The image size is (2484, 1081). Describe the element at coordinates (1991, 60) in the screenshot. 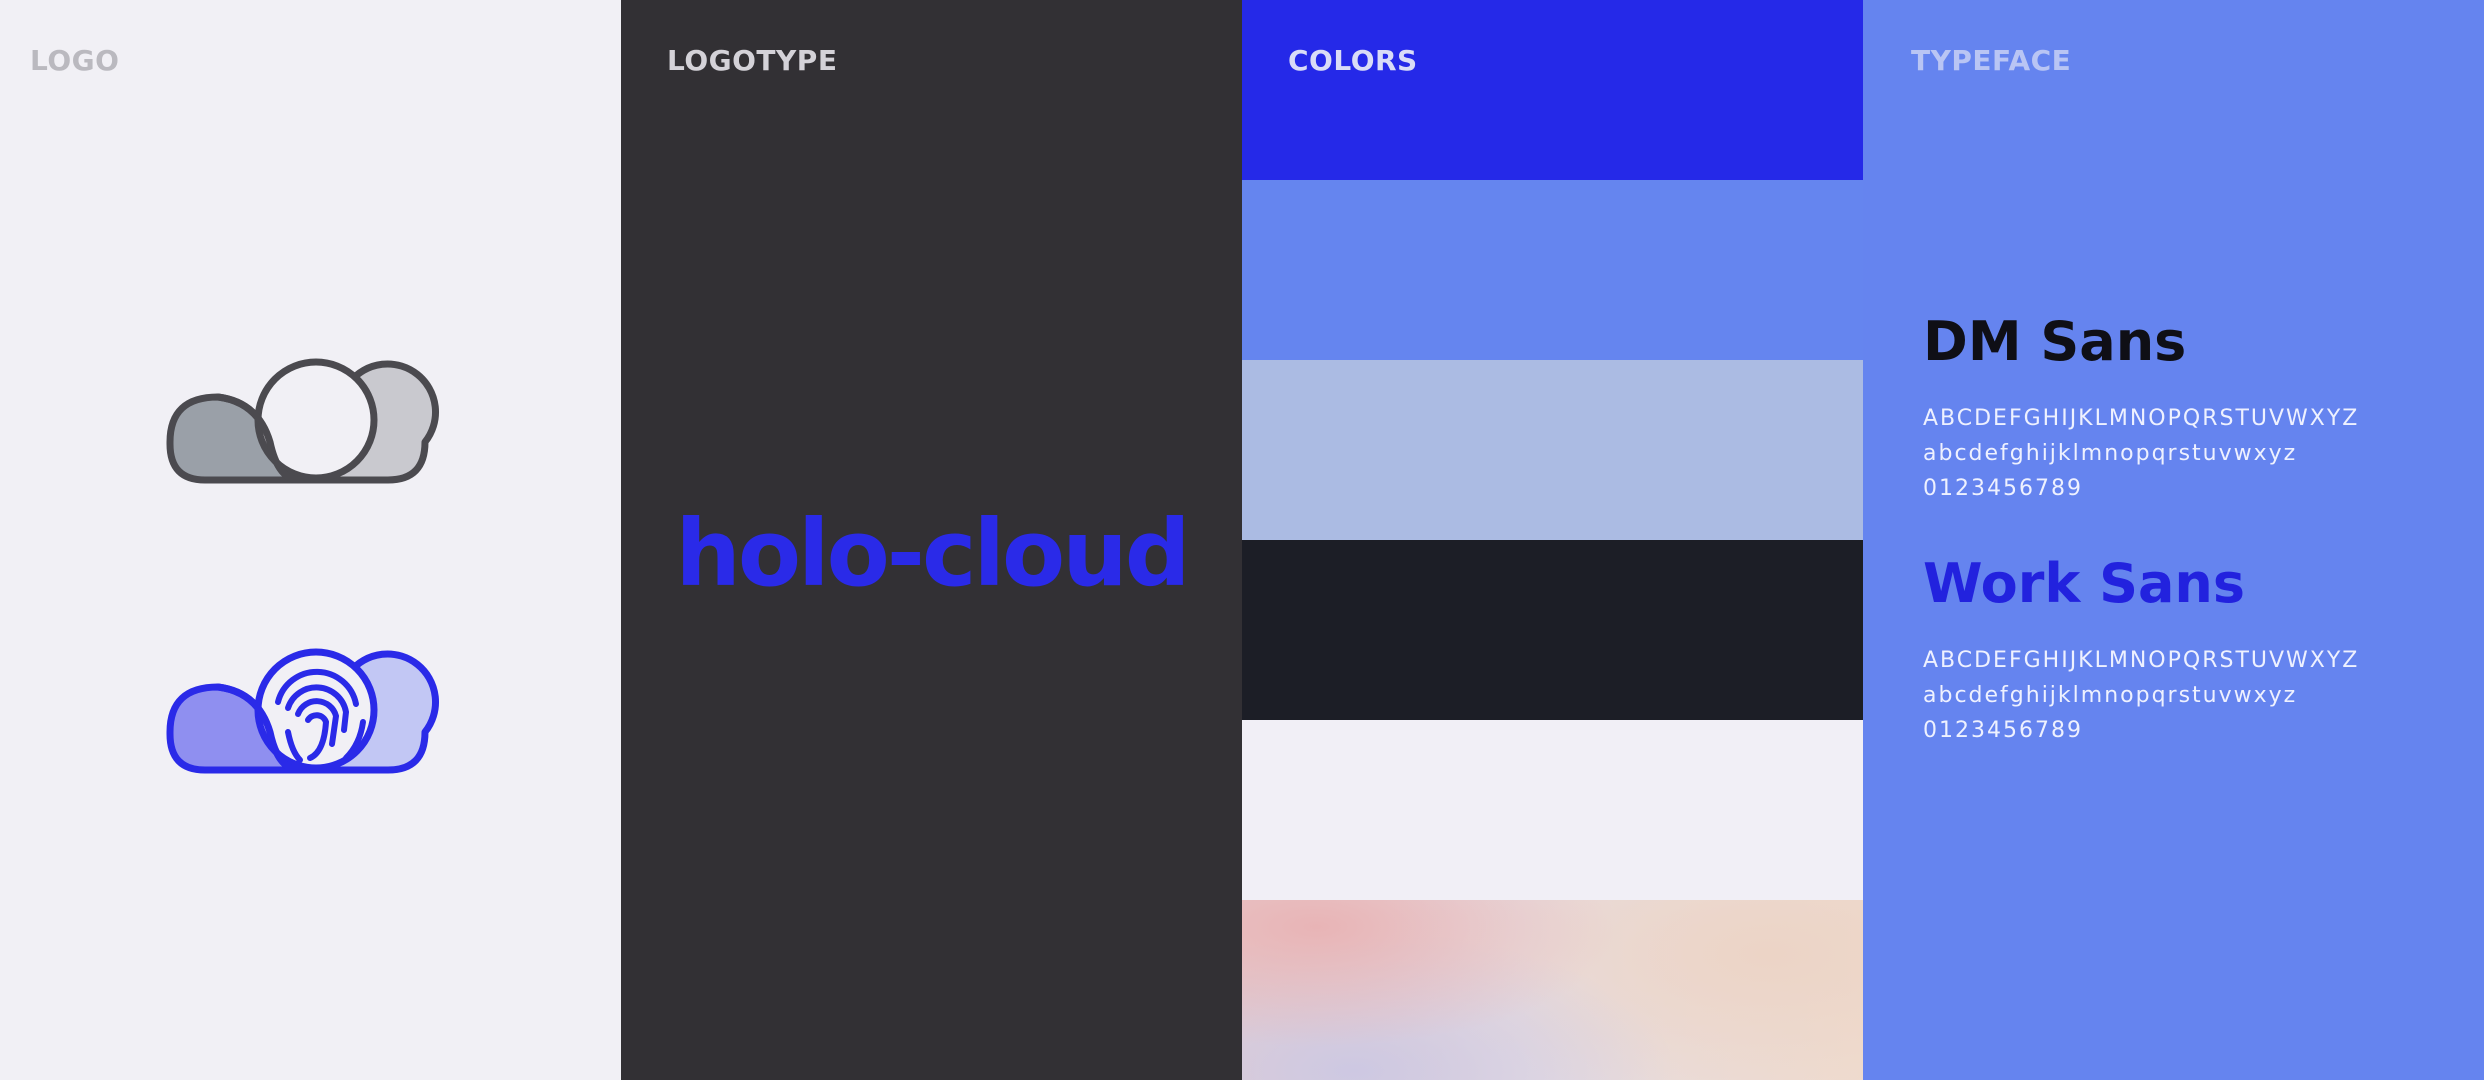

I see `typeface-label: TYPEFACE` at that location.